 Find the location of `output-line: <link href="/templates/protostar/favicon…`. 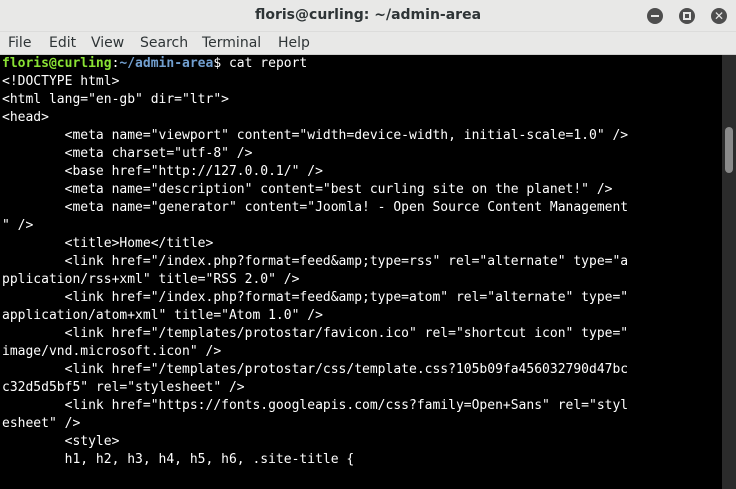

output-line: <link href="/templates/protostar/favicon… is located at coordinates (315, 333).